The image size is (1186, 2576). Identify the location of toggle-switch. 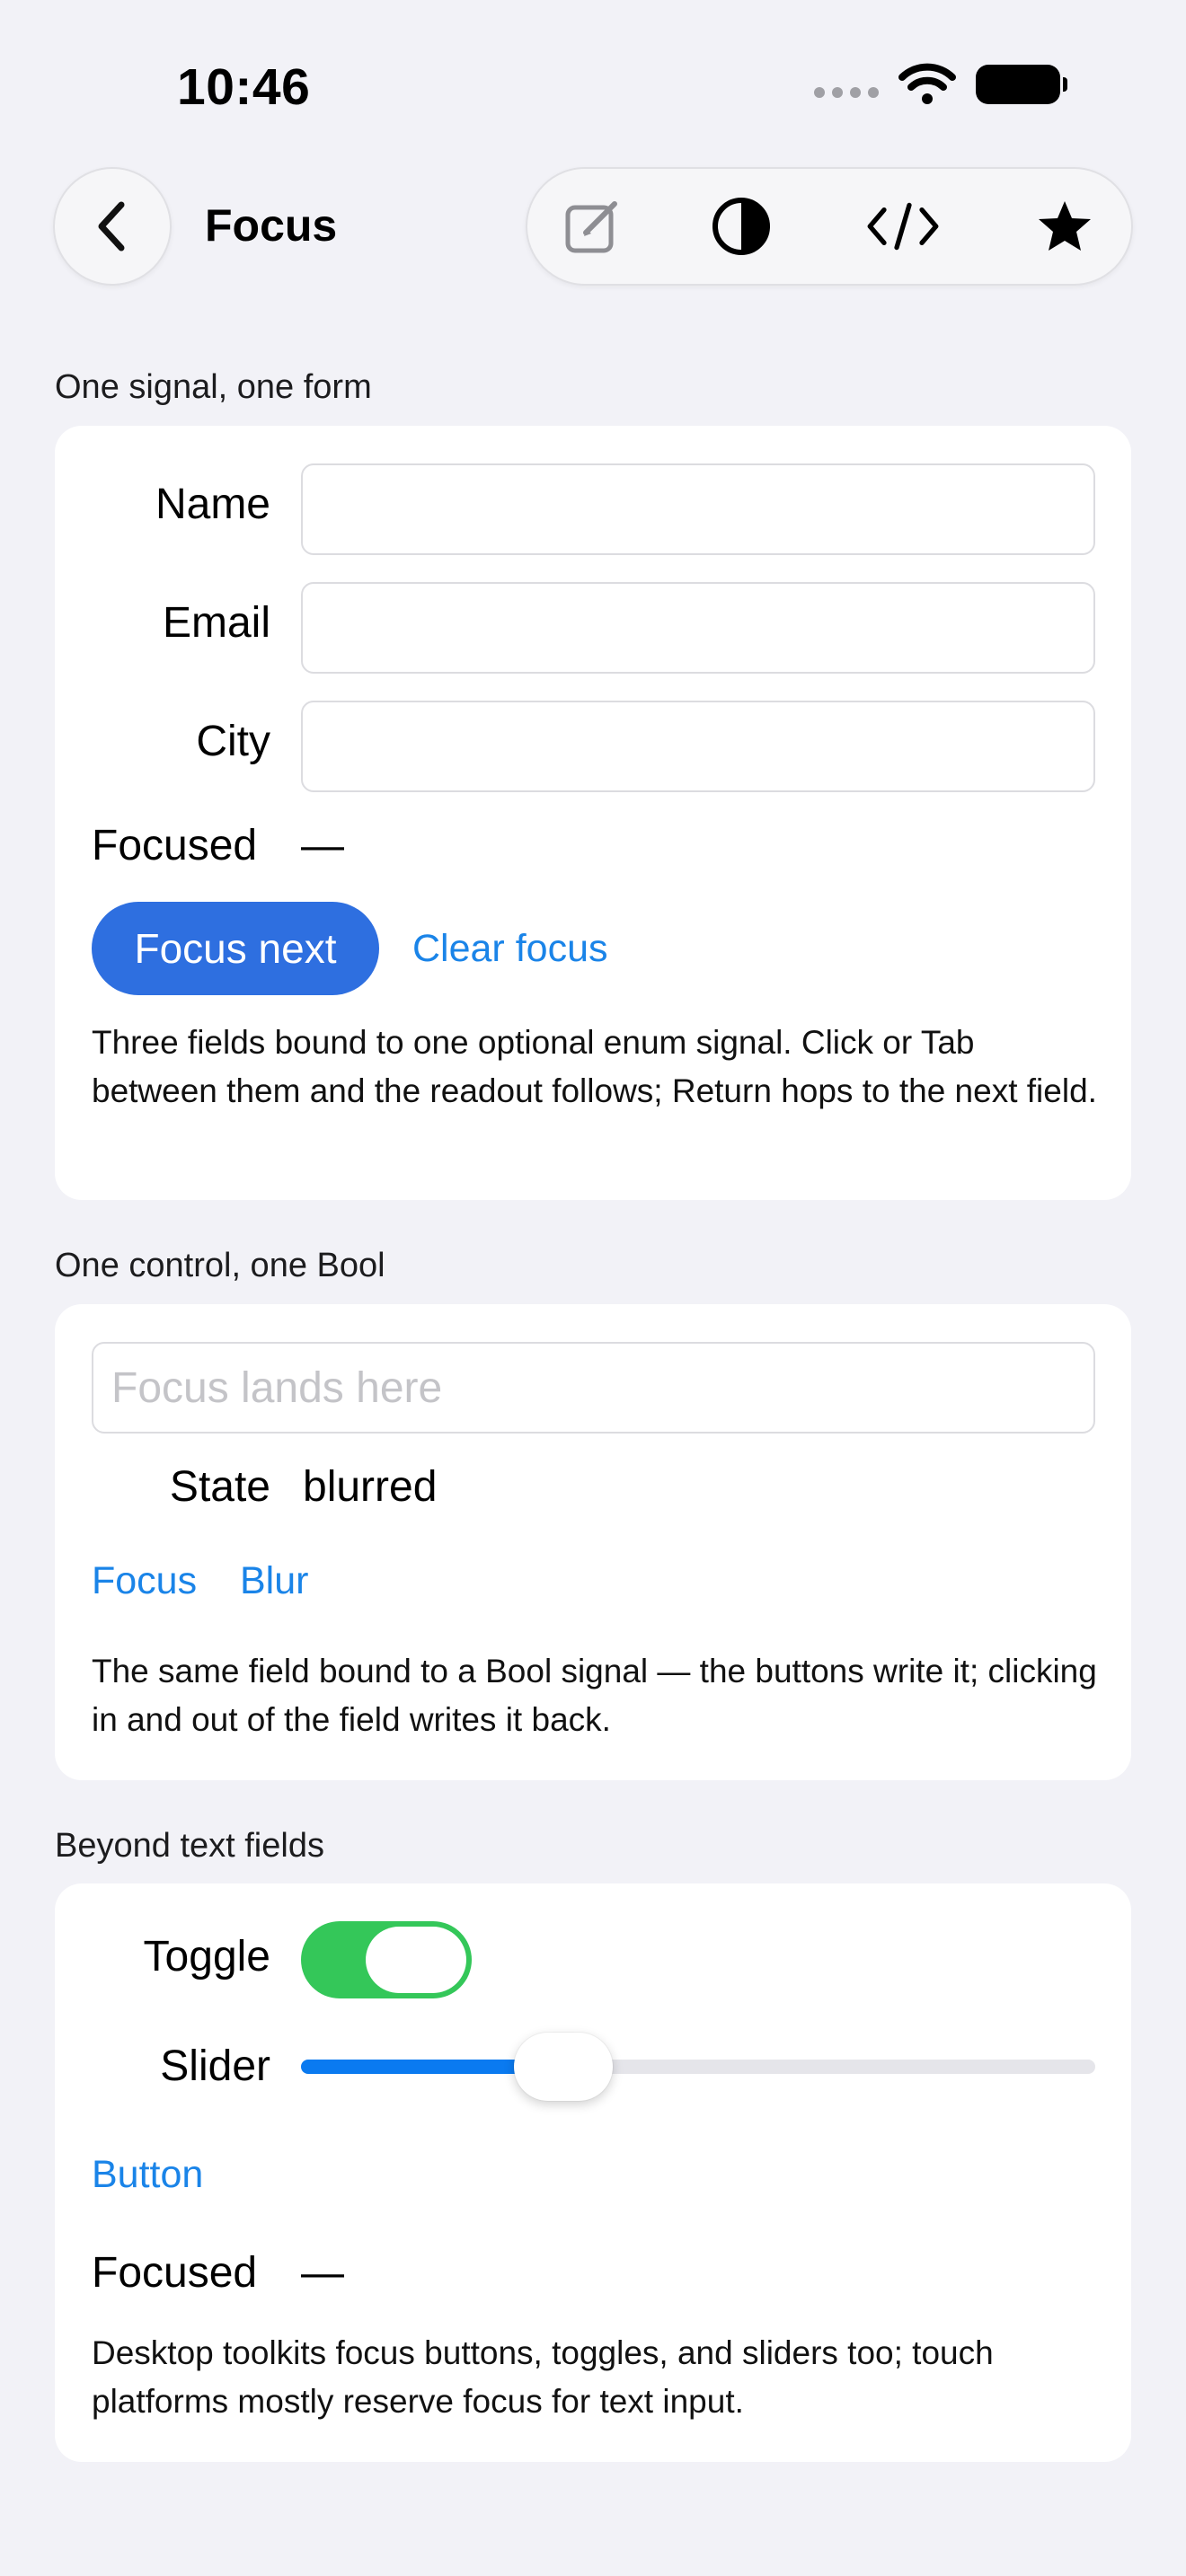
(386, 1959).